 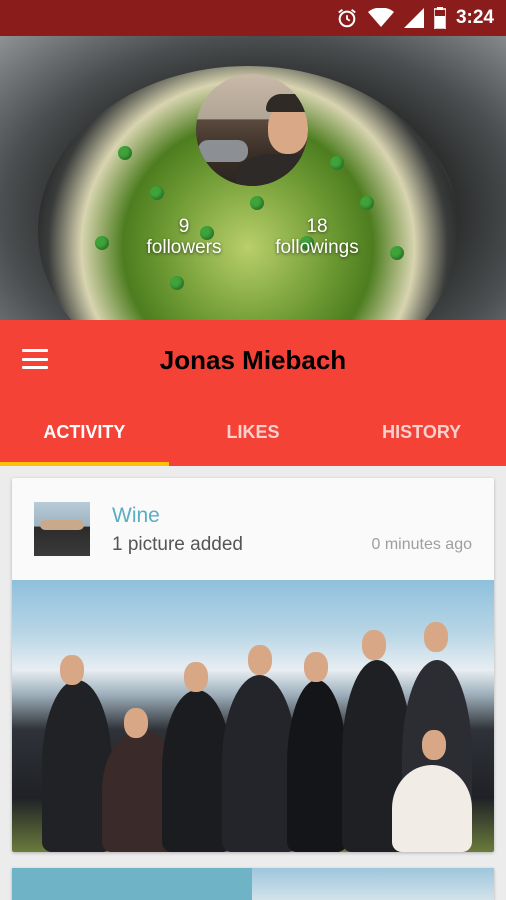 What do you see at coordinates (474, 17) in the screenshot?
I see `status-time: 3:24` at bounding box center [474, 17].